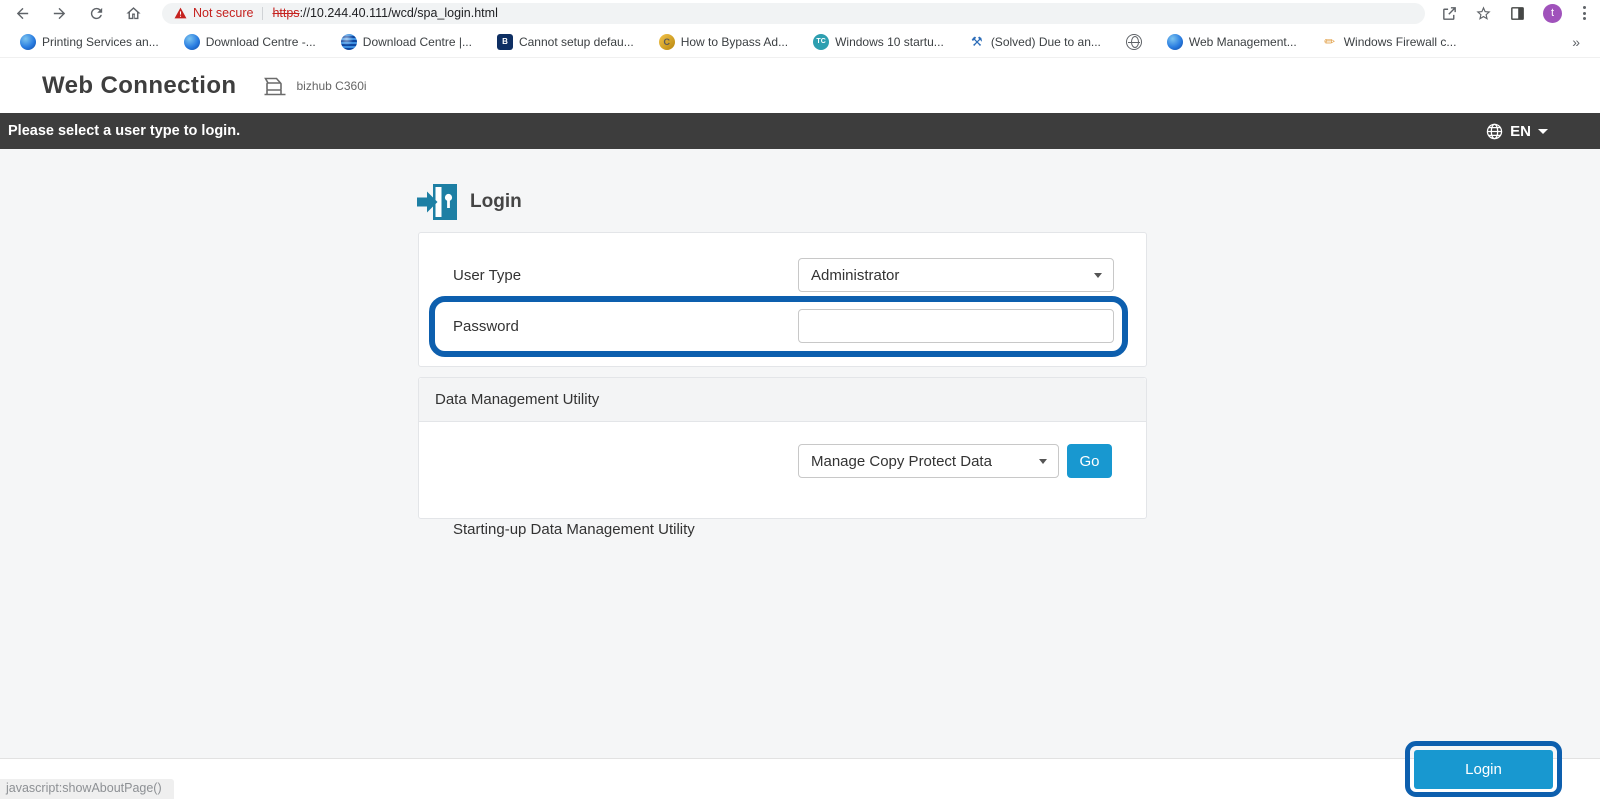  Describe the element at coordinates (504, 41) in the screenshot. I see `navy-square-icon: B` at that location.